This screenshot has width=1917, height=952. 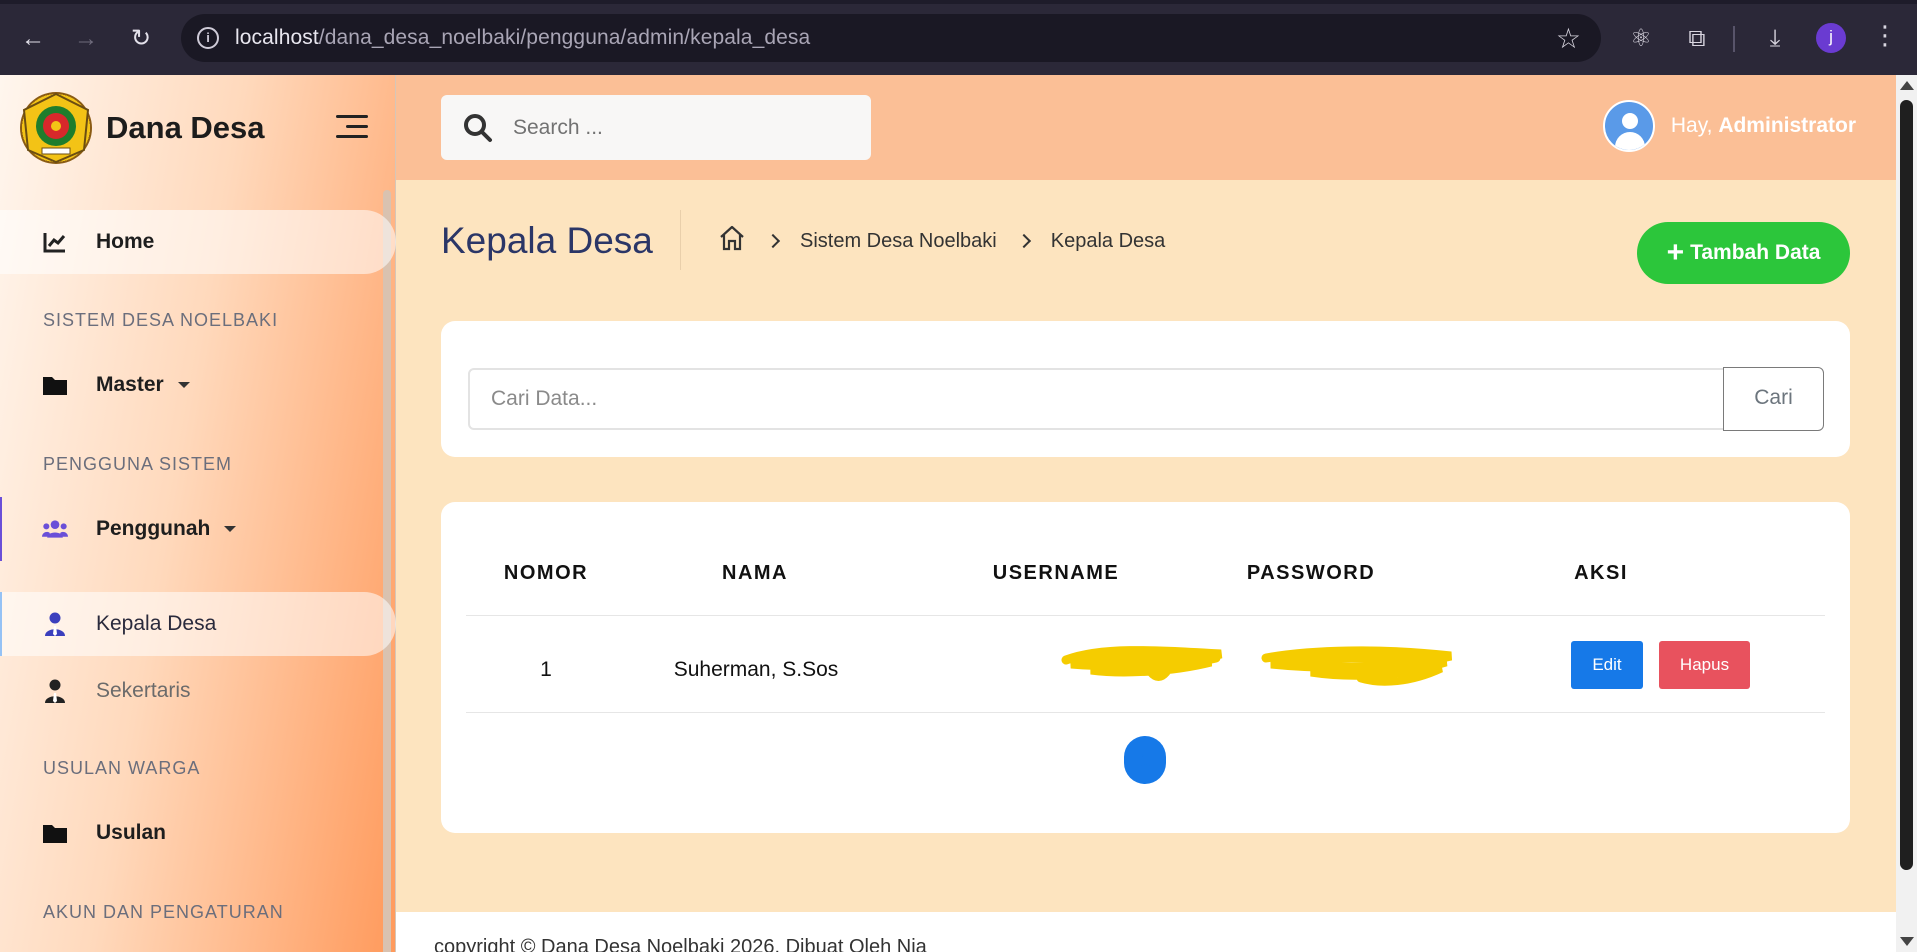 What do you see at coordinates (1142, 663) in the screenshot?
I see `redacted-username-scribble` at bounding box center [1142, 663].